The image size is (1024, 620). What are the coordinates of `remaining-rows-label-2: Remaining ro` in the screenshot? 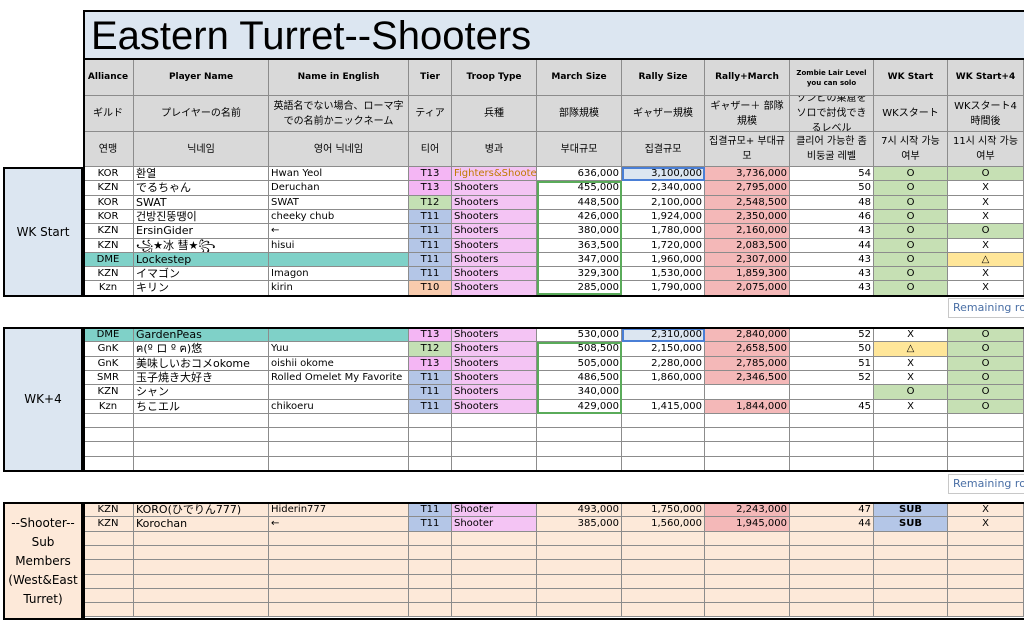 It's located at (986, 484).